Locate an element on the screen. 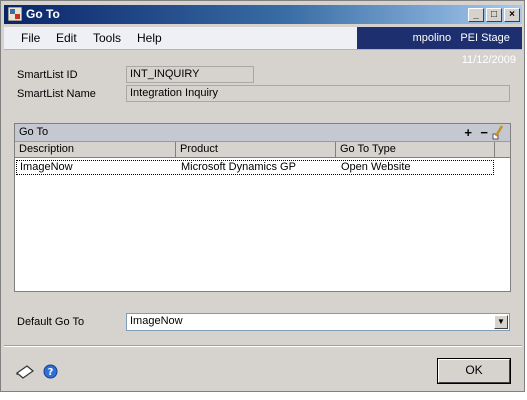 The width and height of the screenshot is (527, 400). grid-title: Go To is located at coordinates (34, 132).